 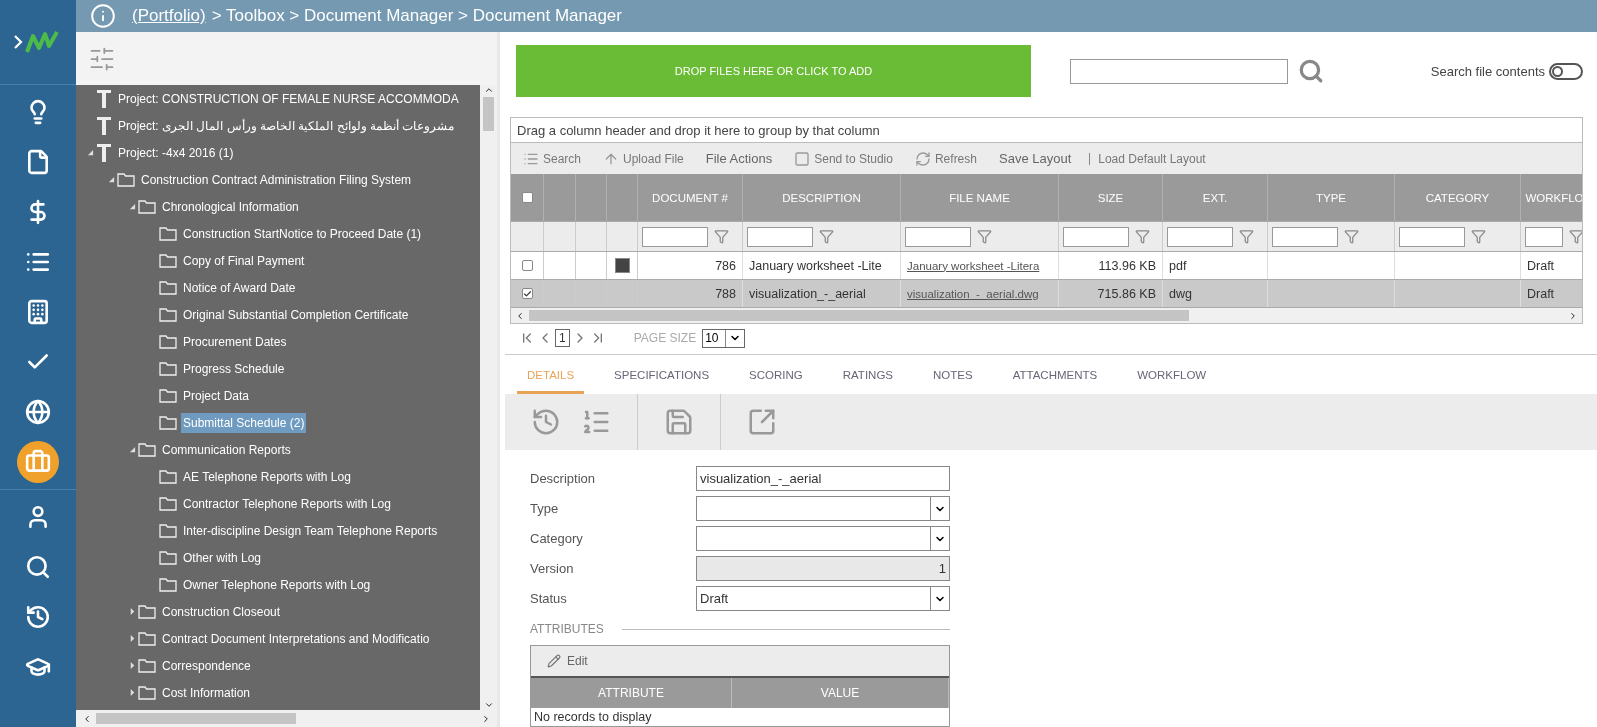 What do you see at coordinates (823, 478) in the screenshot?
I see `input-field: visualization_-_aerial` at bounding box center [823, 478].